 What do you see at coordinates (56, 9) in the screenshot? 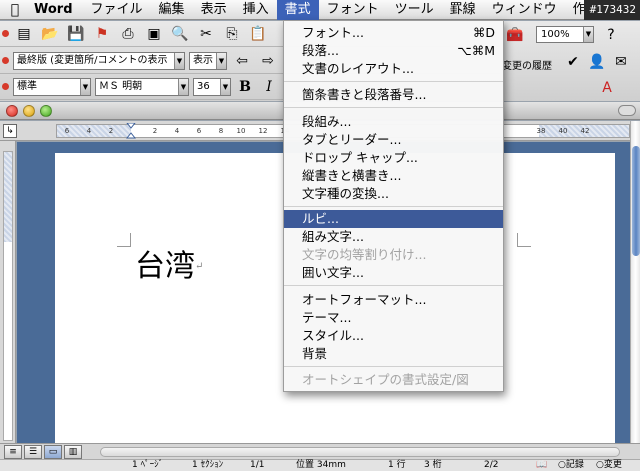
I see `app-menu: Word` at bounding box center [56, 9].